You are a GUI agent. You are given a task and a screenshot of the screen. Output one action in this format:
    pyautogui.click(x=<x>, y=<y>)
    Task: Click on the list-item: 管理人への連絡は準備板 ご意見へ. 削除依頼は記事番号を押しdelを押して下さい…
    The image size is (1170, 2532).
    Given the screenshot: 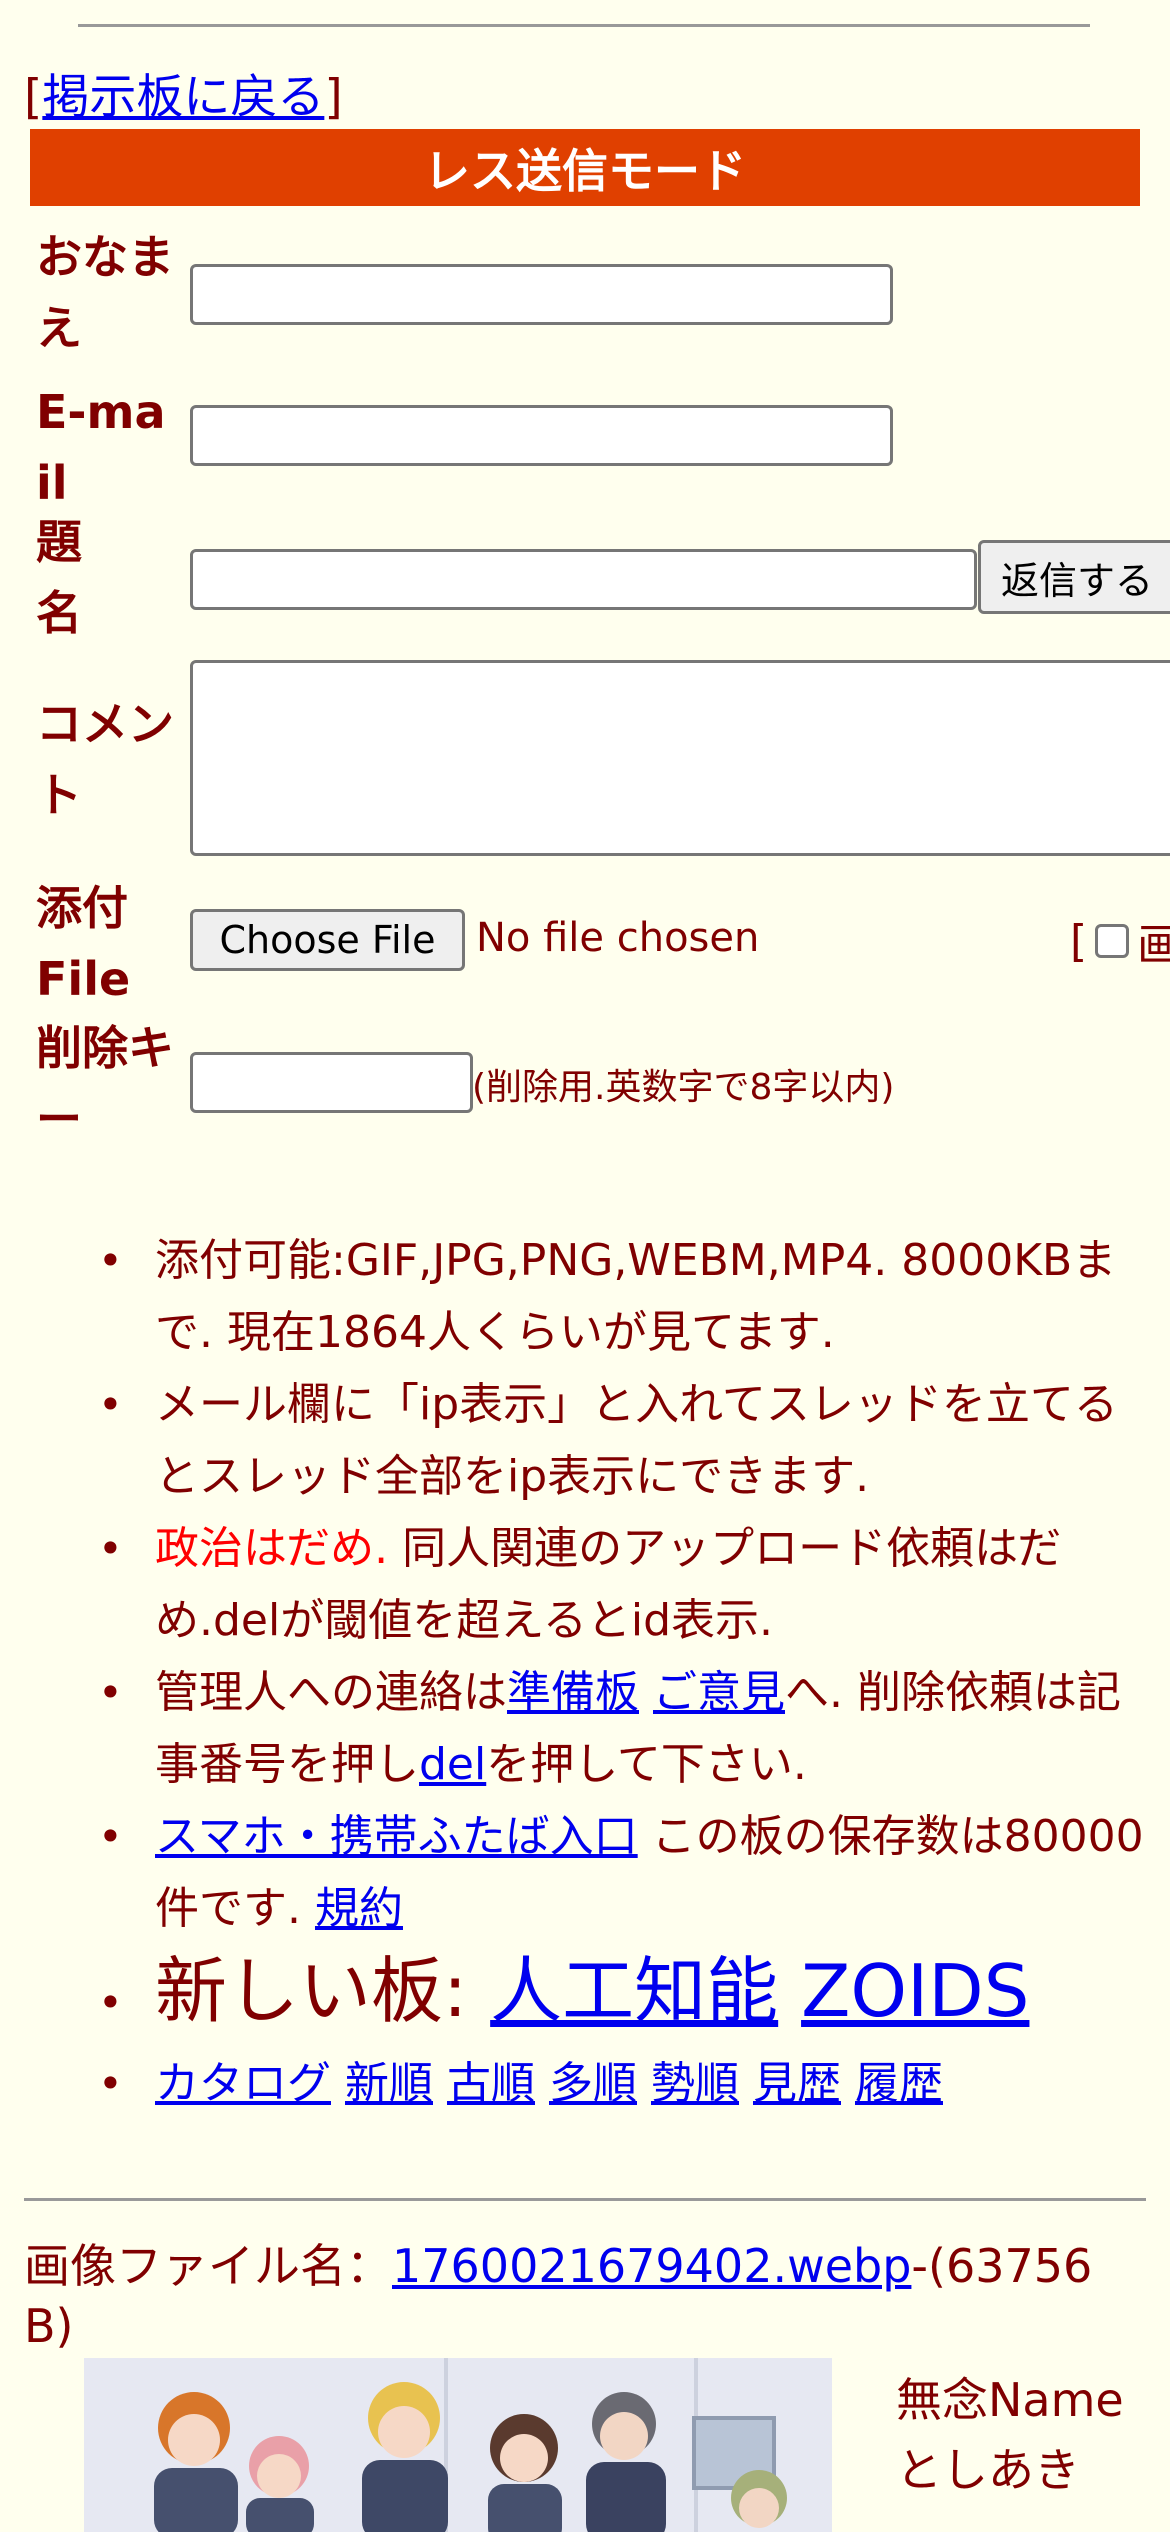 What is the action you would take?
    pyautogui.click(x=585, y=1729)
    